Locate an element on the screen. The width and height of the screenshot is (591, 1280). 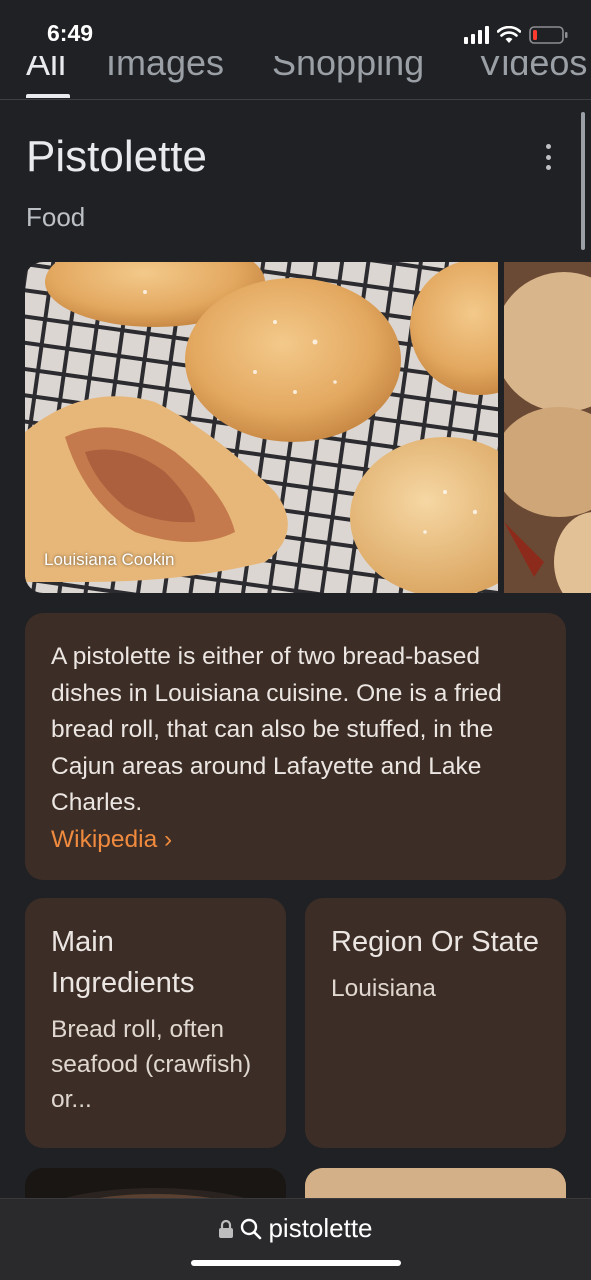
status-icons is located at coordinates (516, 35).